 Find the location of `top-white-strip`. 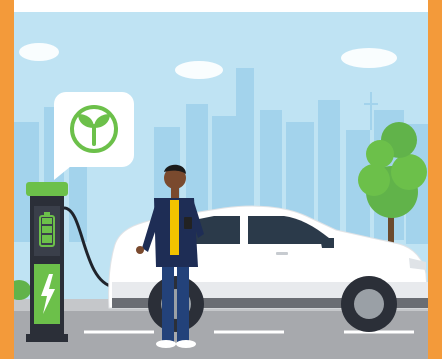

top-white-strip is located at coordinates (221, 6).